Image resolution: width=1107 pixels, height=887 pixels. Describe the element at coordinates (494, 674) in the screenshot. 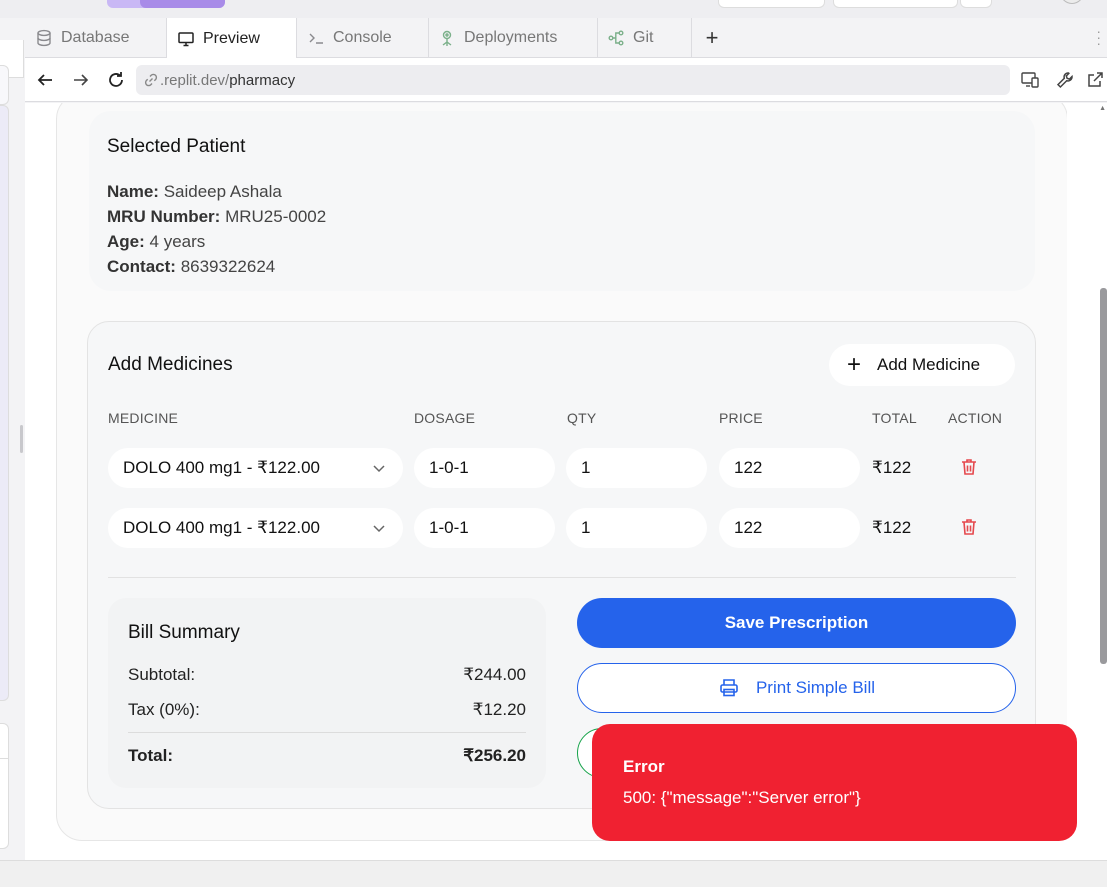

I see `subtotal-value: ₹244.00` at that location.